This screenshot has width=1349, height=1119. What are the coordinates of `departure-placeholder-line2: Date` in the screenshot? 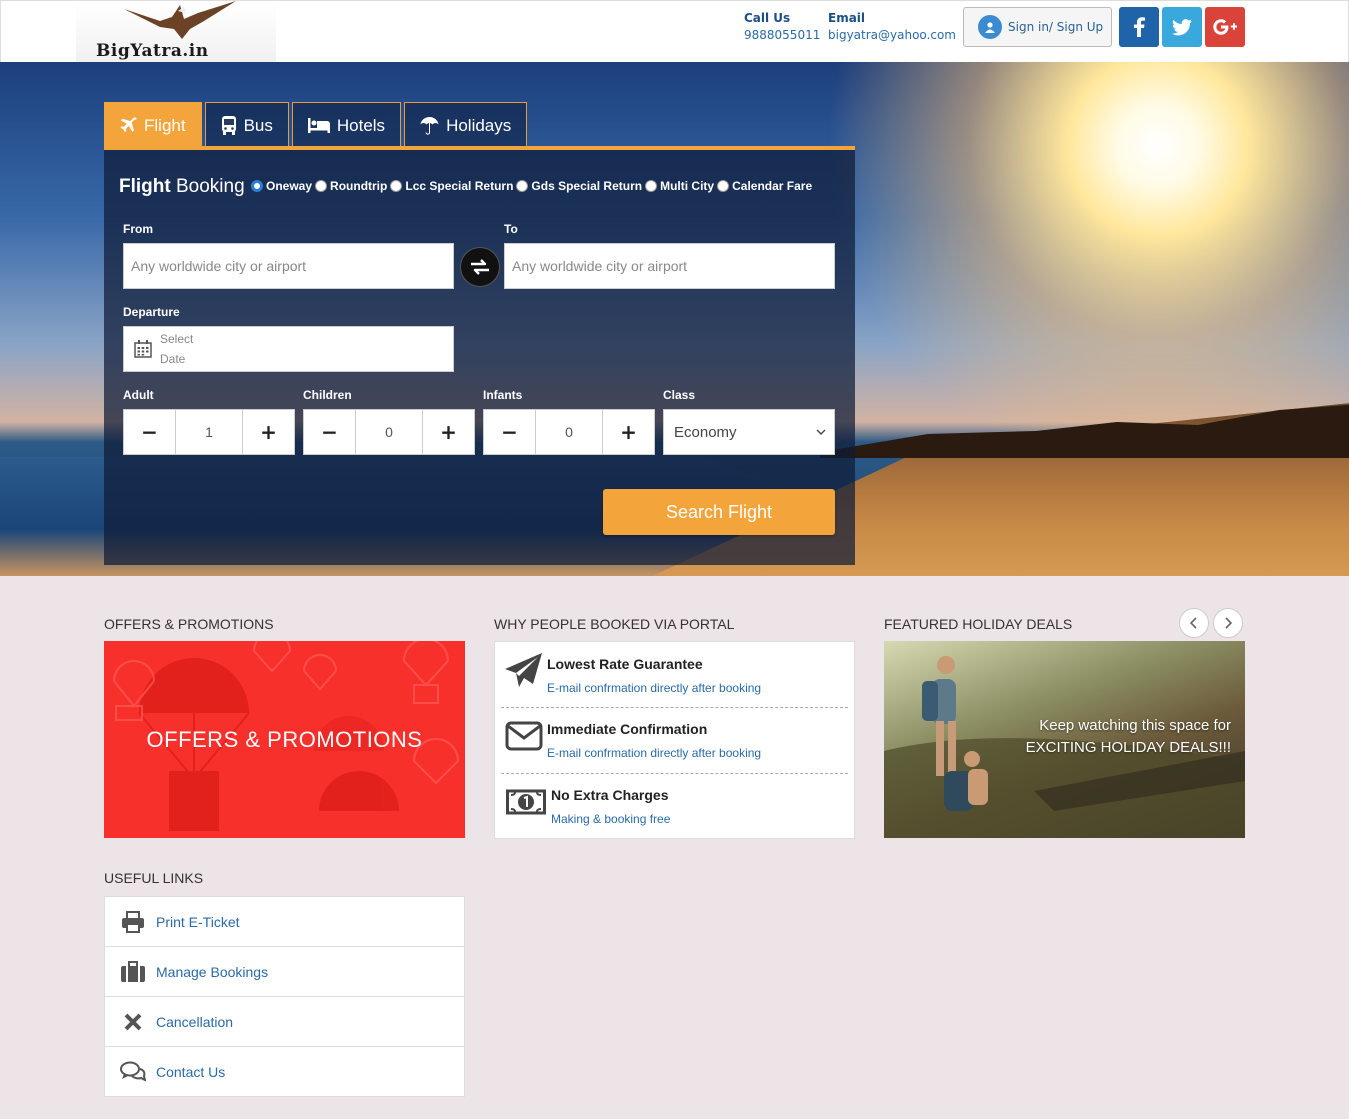 It's located at (173, 359).